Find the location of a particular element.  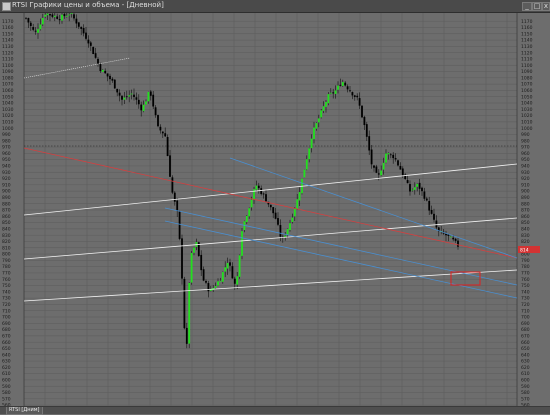

minimize-button: _ is located at coordinates (527, 6).